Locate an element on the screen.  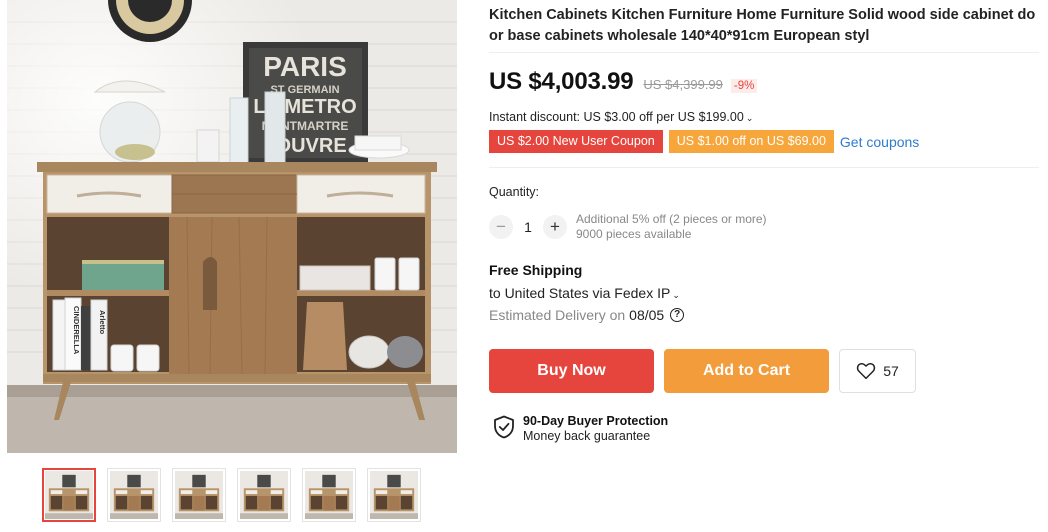
get-coupons-link: Get coupons is located at coordinates (879, 142).